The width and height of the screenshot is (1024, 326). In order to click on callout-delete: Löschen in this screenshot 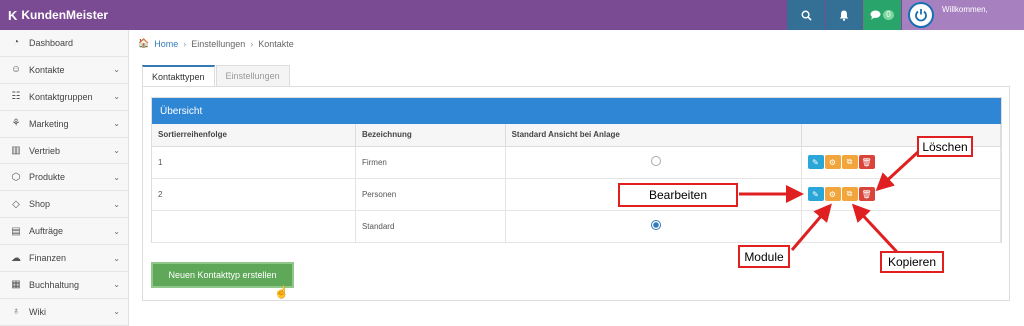, I will do `click(945, 146)`.